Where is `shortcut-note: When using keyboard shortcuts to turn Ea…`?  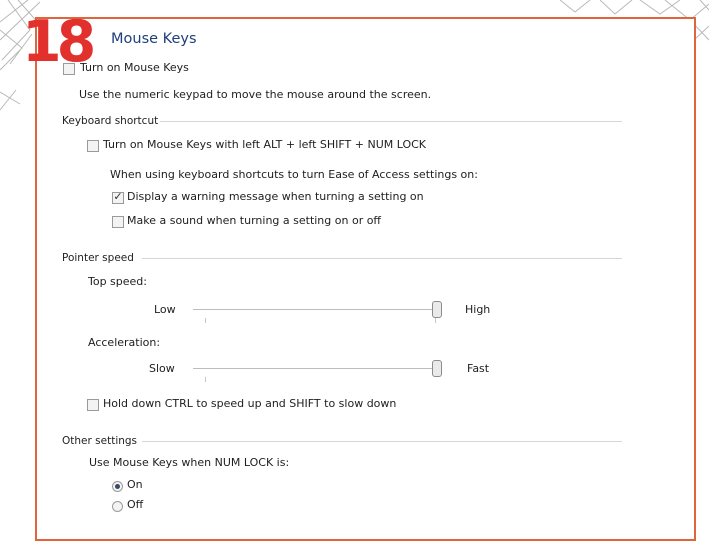 shortcut-note: When using keyboard shortcuts to turn Ea… is located at coordinates (294, 174).